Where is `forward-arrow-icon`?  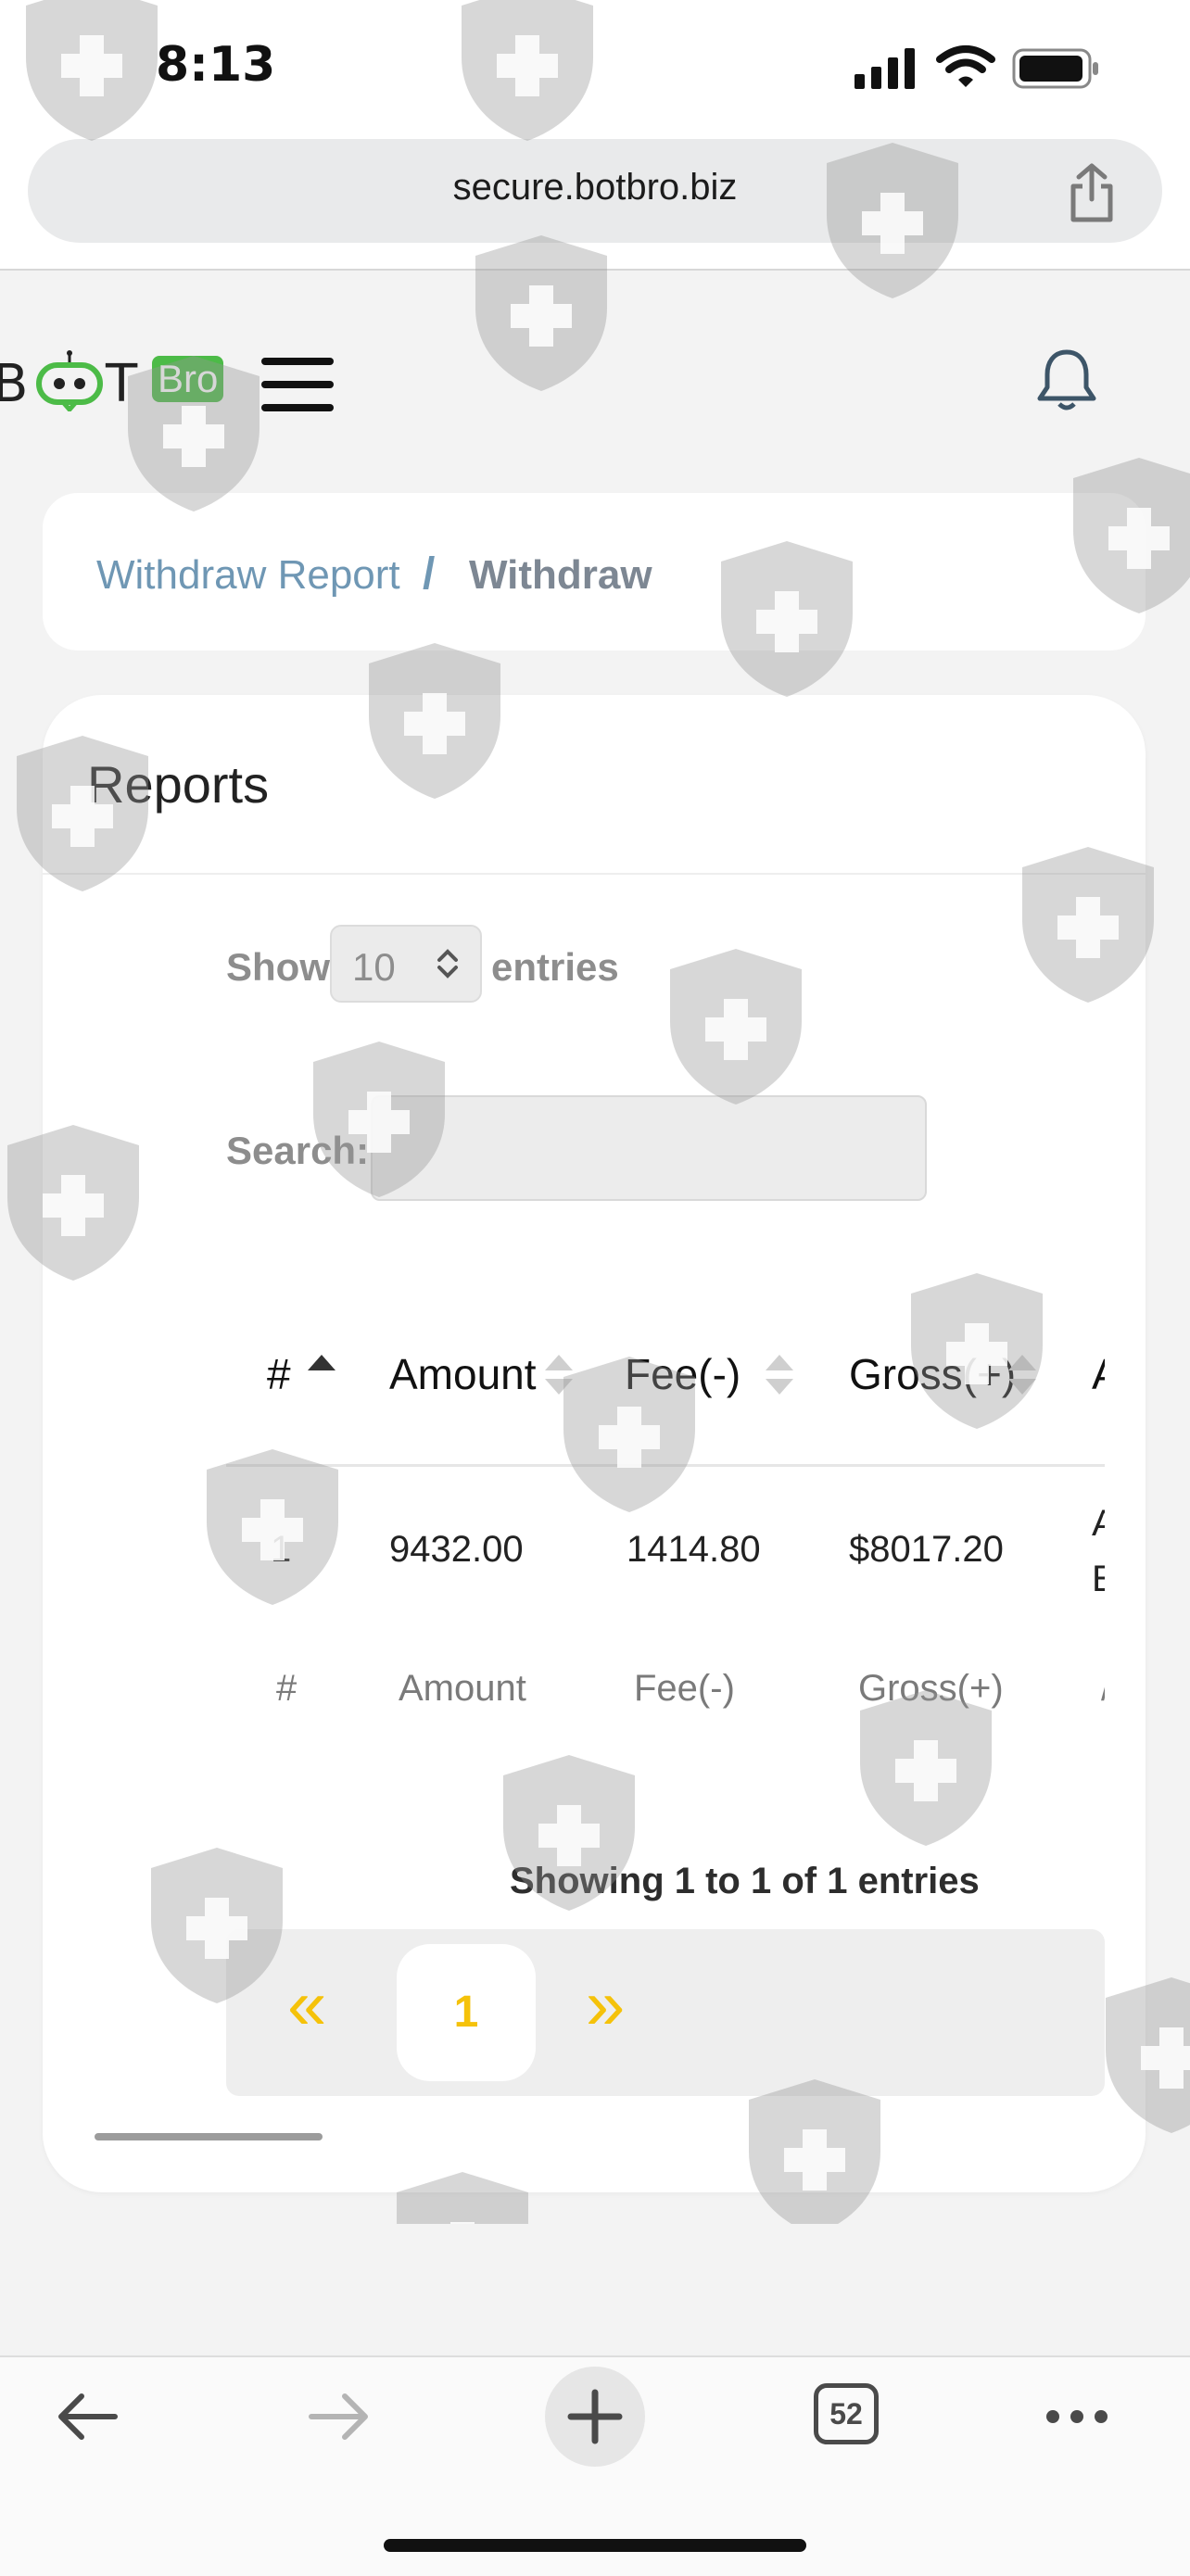 forward-arrow-icon is located at coordinates (339, 2416).